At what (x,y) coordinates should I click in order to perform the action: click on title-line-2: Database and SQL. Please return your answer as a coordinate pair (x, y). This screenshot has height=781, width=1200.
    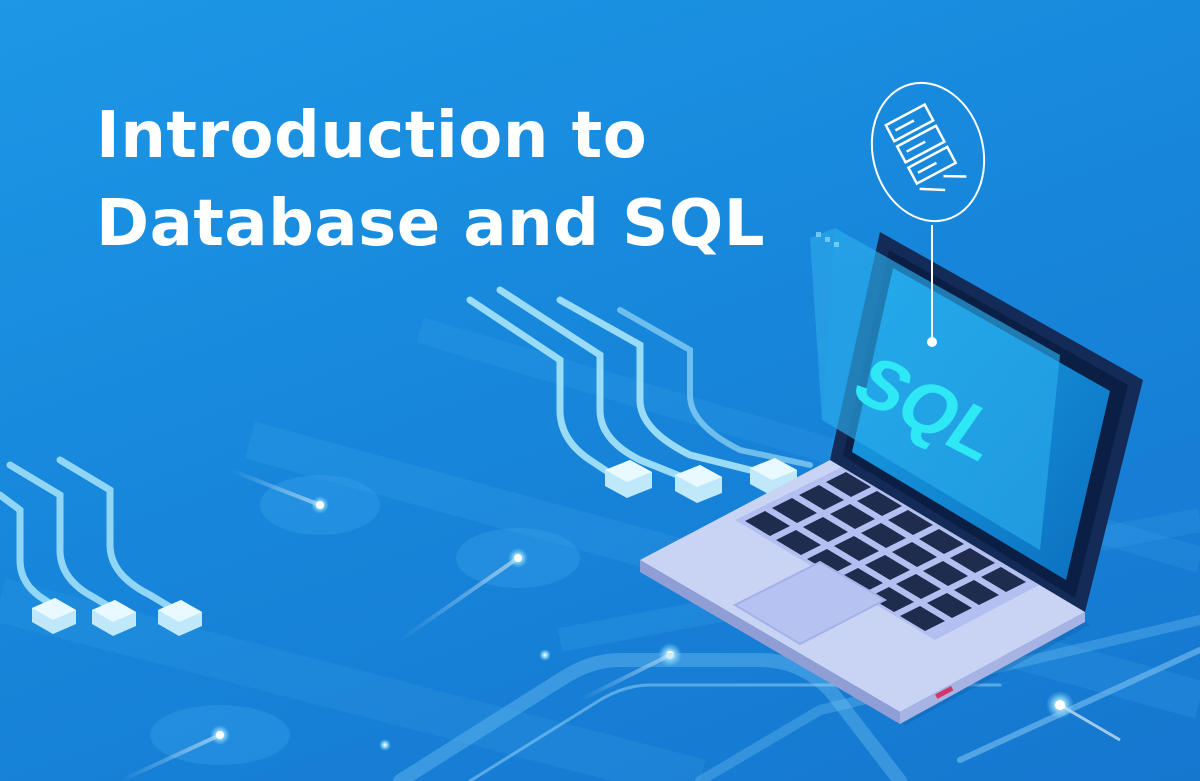
    Looking at the image, I should click on (430, 224).